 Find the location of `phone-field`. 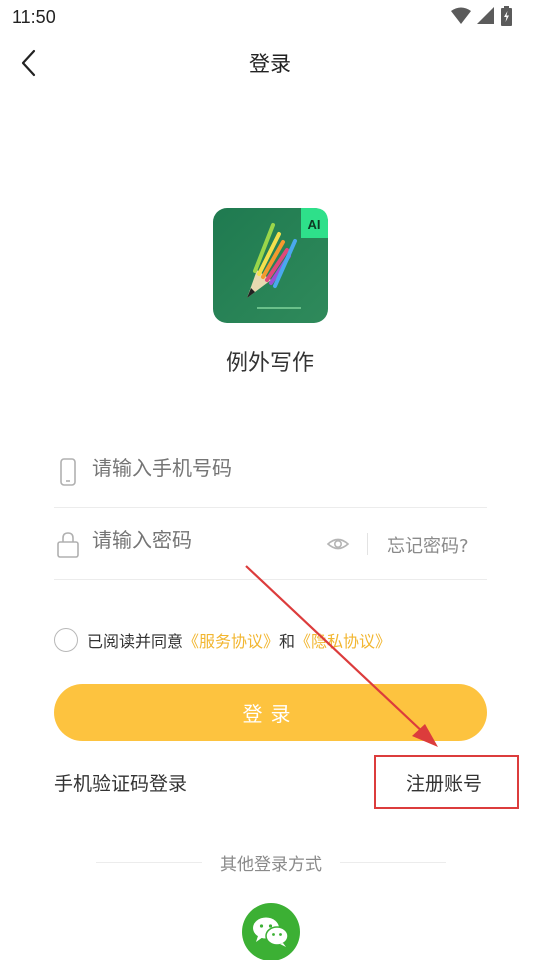

phone-field is located at coordinates (270, 472).